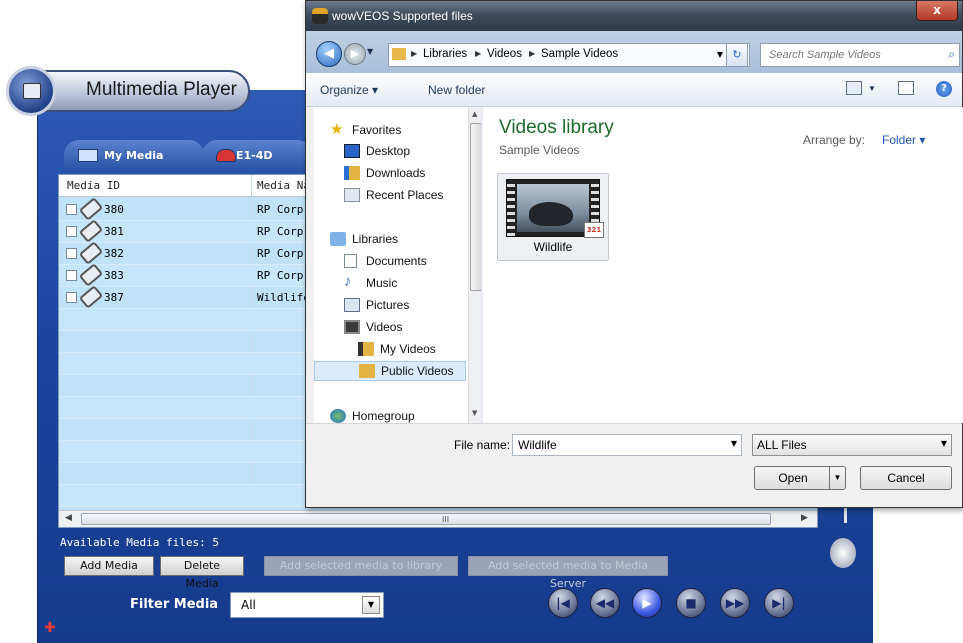 The height and width of the screenshot is (643, 963). Describe the element at coordinates (352, 195) in the screenshot. I see `recent-places-icon` at that location.